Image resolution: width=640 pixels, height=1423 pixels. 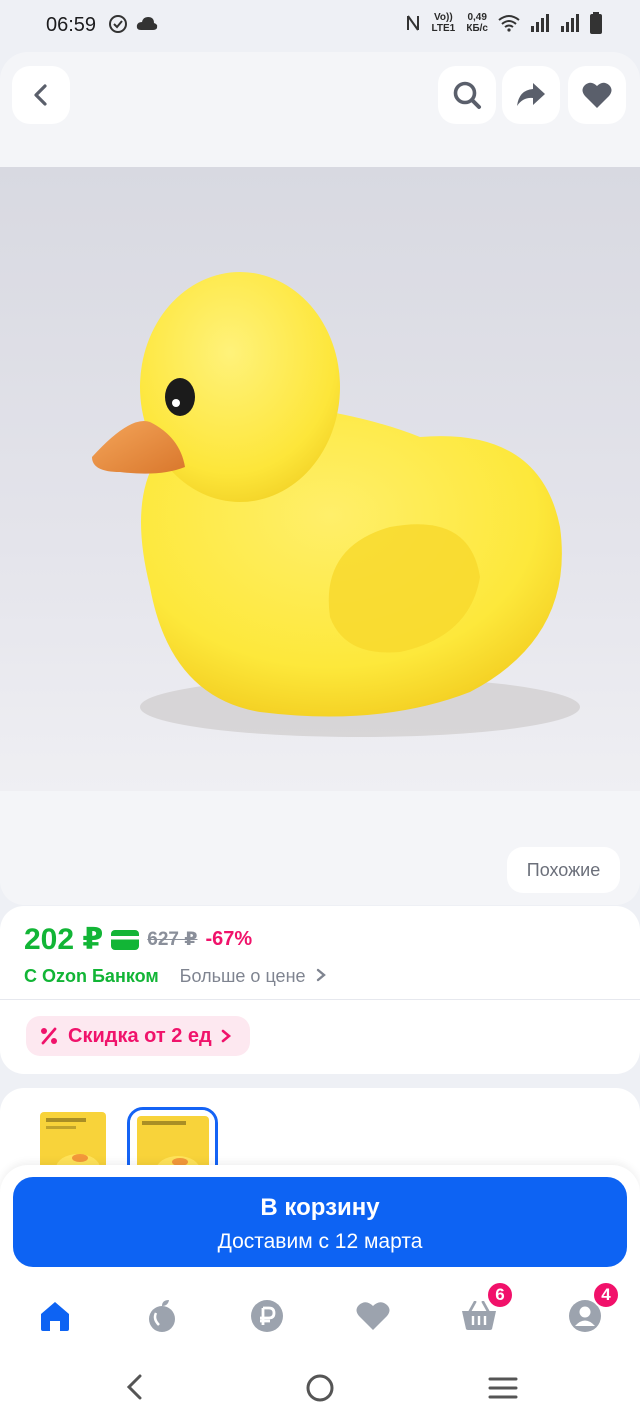 What do you see at coordinates (320, 999) in the screenshot?
I see `divider` at bounding box center [320, 999].